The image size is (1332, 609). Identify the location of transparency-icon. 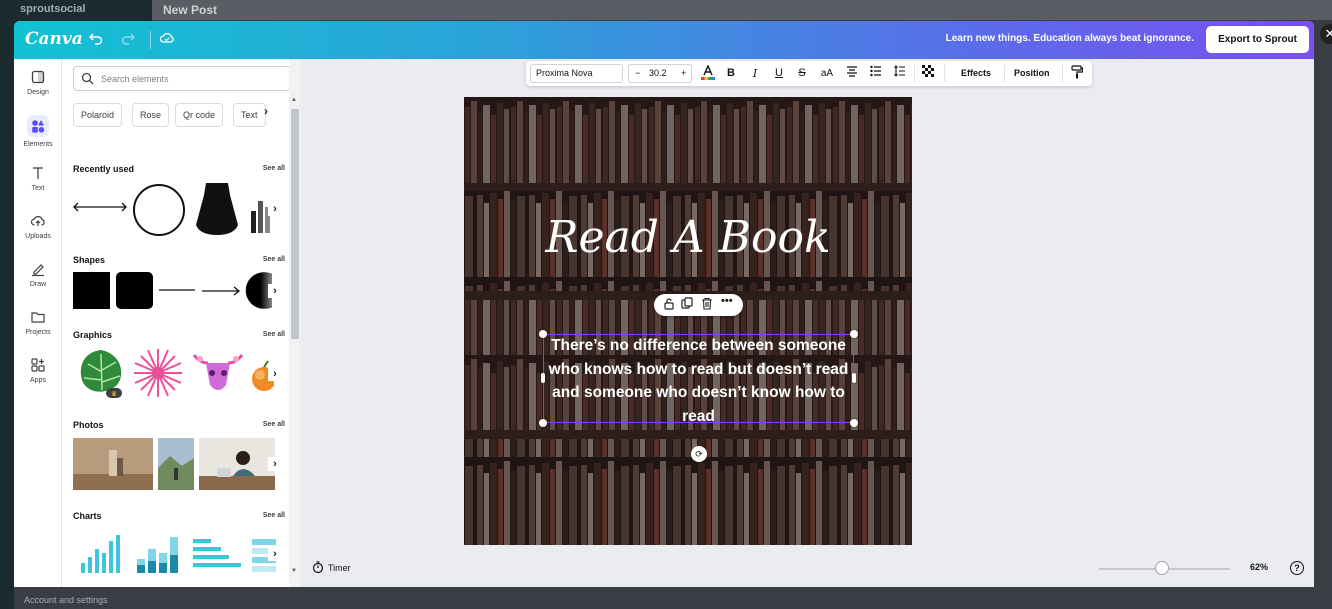
(928, 73).